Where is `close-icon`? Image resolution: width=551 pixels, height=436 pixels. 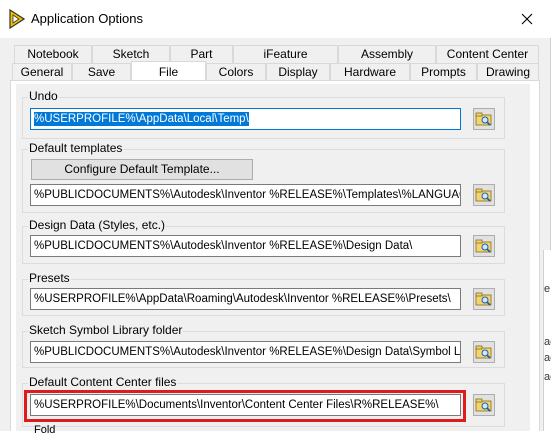
close-icon is located at coordinates (527, 19).